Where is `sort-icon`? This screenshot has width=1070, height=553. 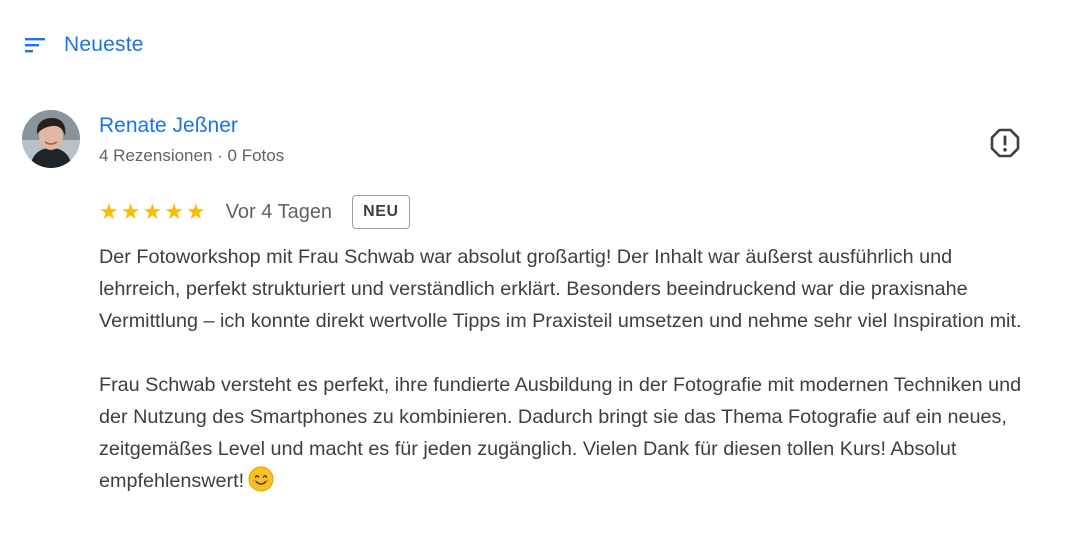 sort-icon is located at coordinates (35, 45).